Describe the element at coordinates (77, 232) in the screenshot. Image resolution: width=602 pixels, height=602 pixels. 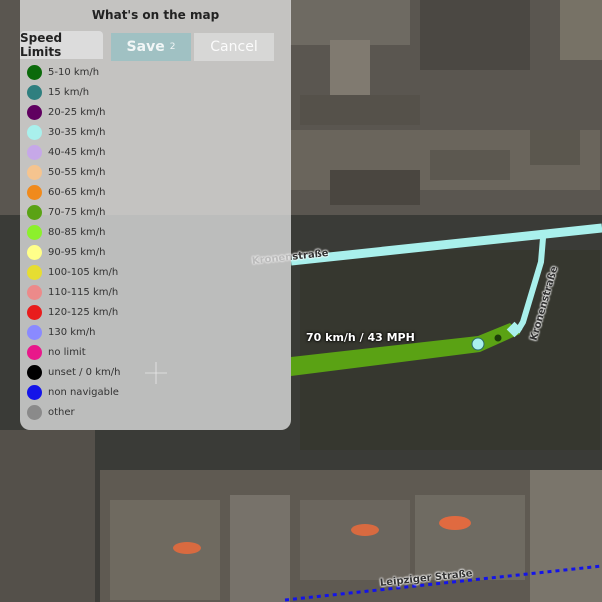
I see `legend-label: 80-85 km/h` at that location.